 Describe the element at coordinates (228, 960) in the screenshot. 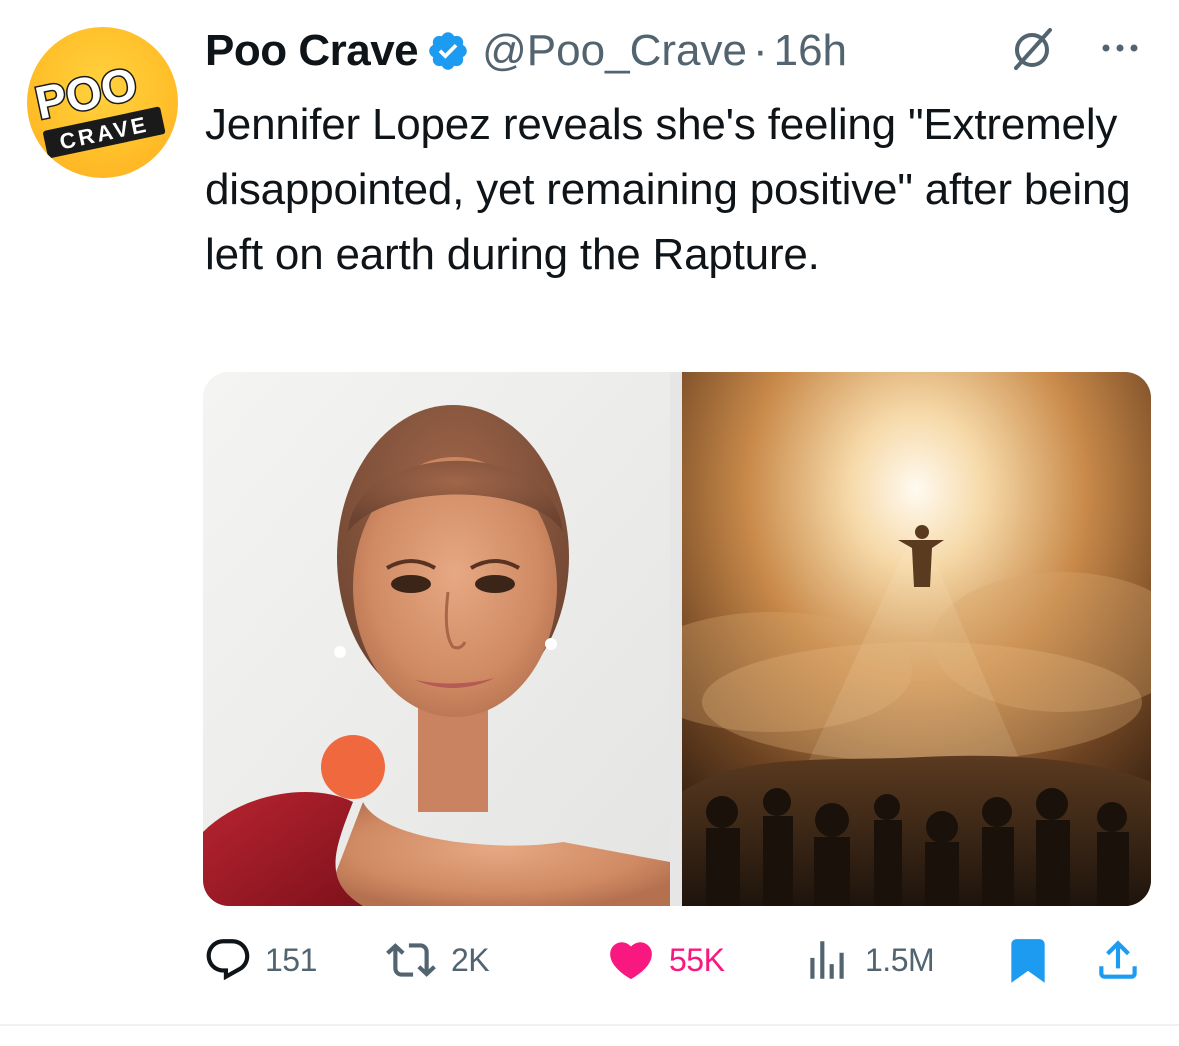

I see `reply-icon` at that location.